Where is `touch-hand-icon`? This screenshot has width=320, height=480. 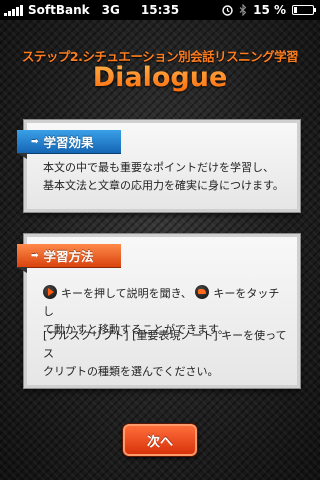
touch-hand-icon is located at coordinates (202, 292).